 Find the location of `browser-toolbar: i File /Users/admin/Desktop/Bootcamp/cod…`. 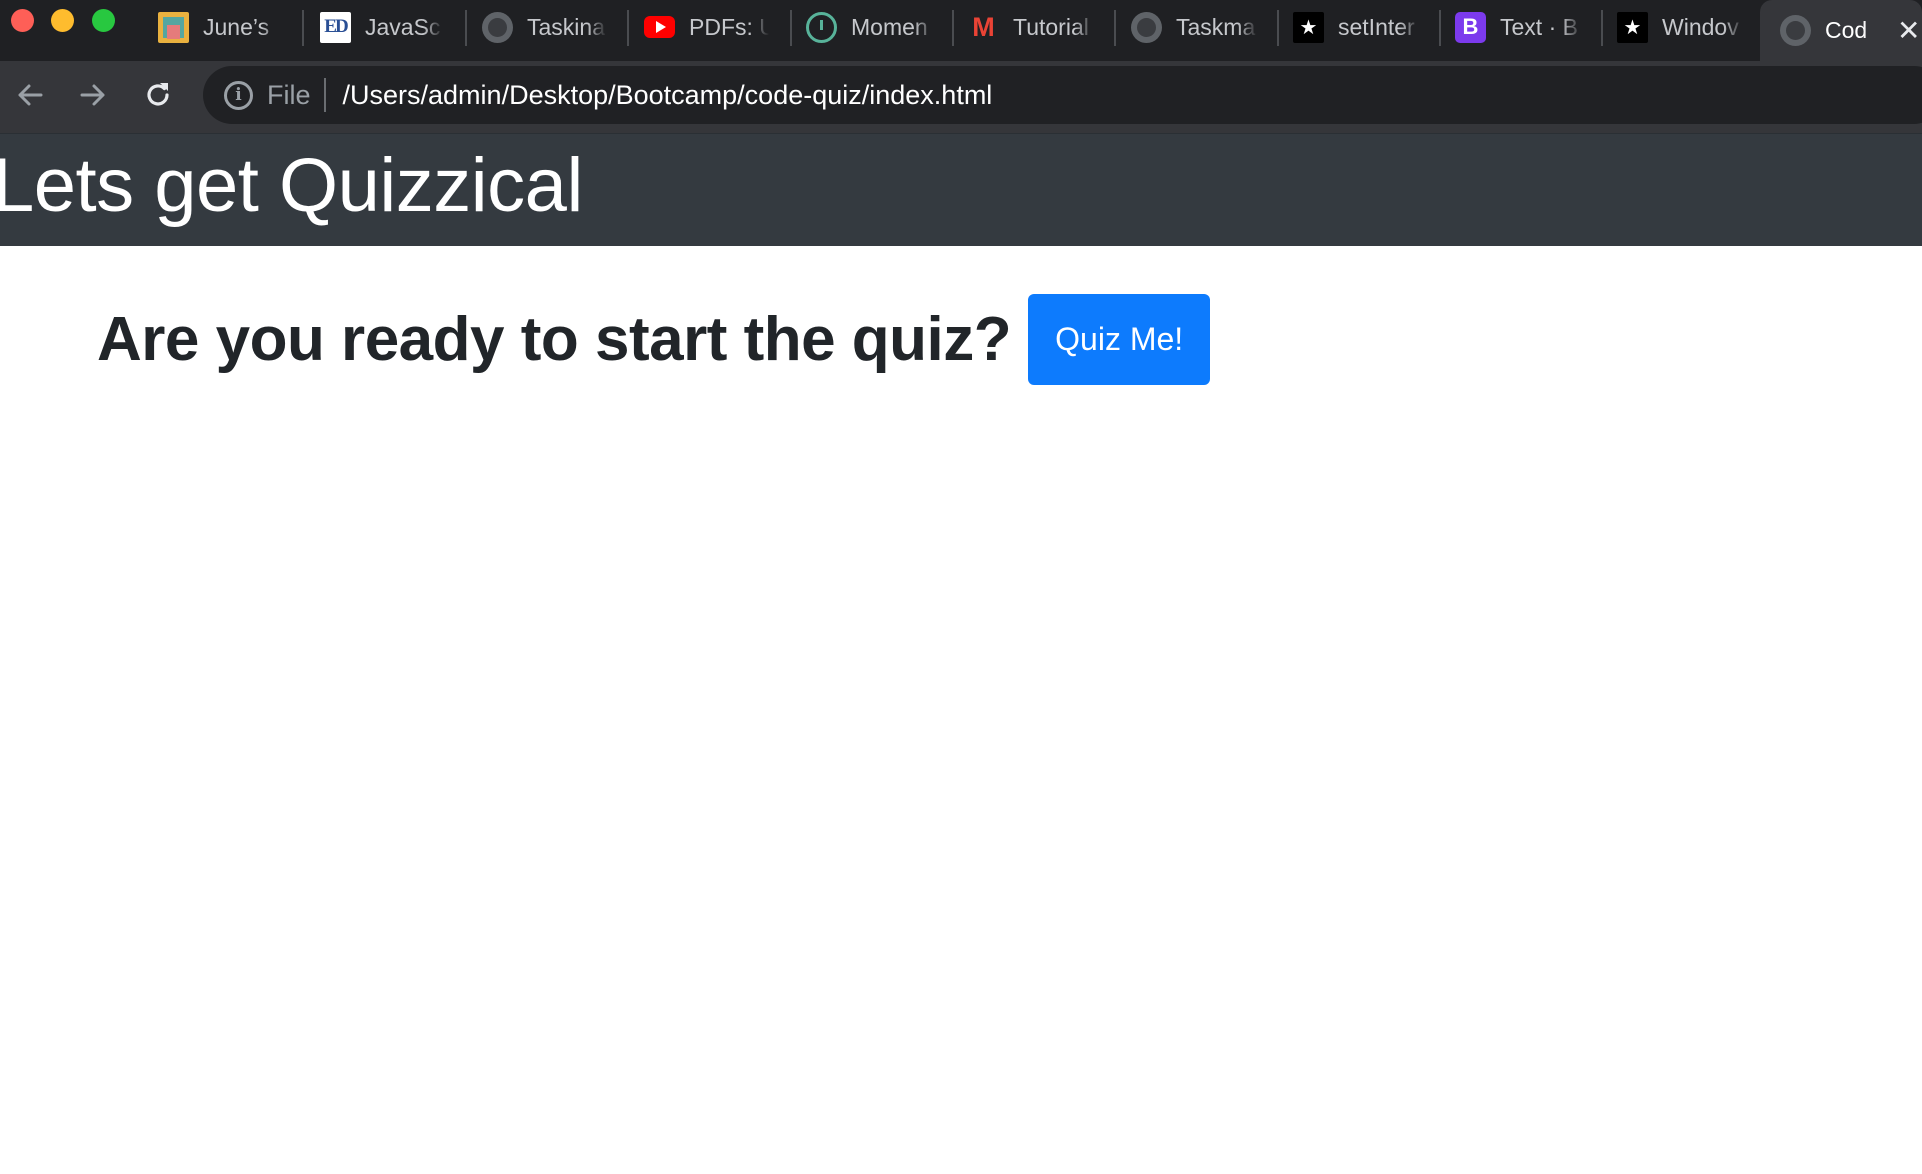

browser-toolbar: i File /Users/admin/Desktop/Bootcamp/cod… is located at coordinates (961, 97).